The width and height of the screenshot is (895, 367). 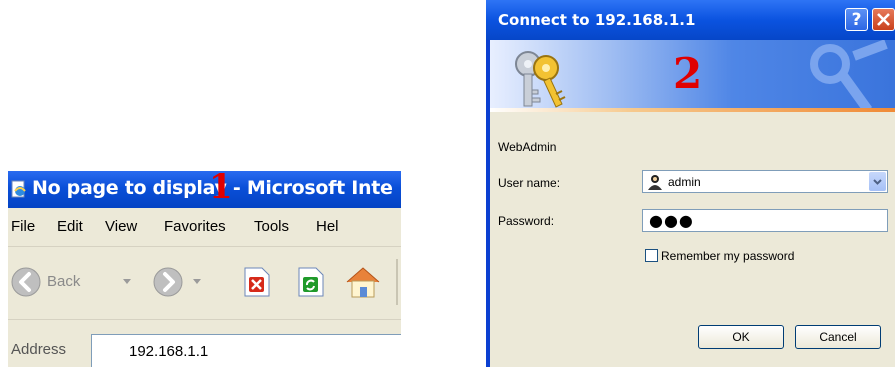 I want to click on stop-icon, so click(x=257, y=282).